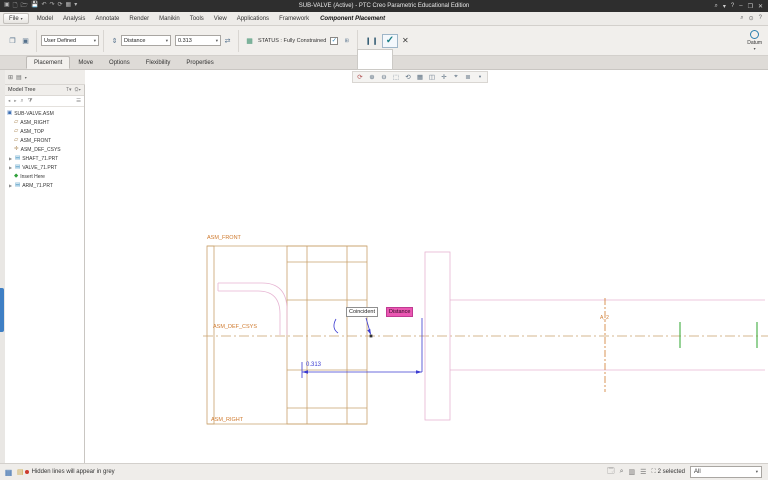  I want to click on constraint-point-handle, so click(371, 336).